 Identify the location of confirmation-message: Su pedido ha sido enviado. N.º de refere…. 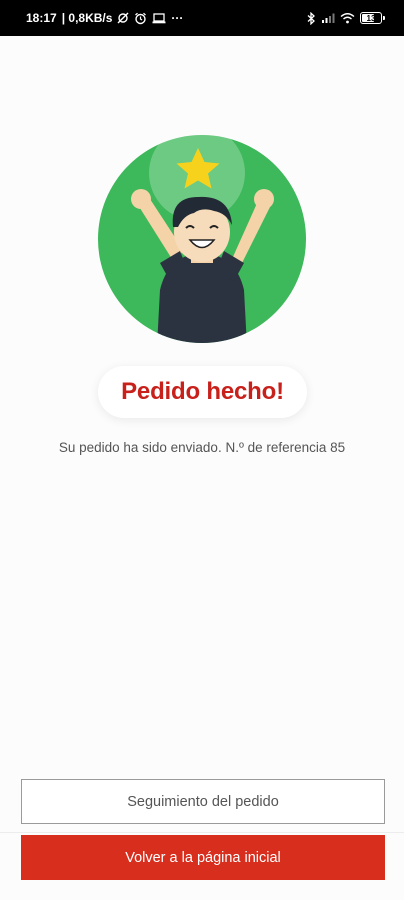
(202, 447).